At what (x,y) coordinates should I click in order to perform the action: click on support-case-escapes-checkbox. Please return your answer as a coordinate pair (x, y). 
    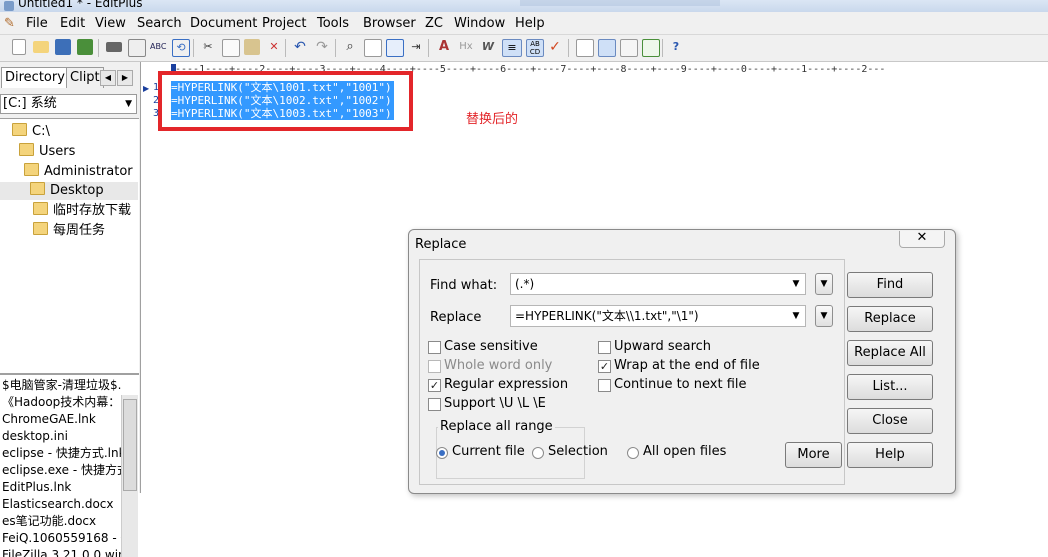
    Looking at the image, I should click on (434, 404).